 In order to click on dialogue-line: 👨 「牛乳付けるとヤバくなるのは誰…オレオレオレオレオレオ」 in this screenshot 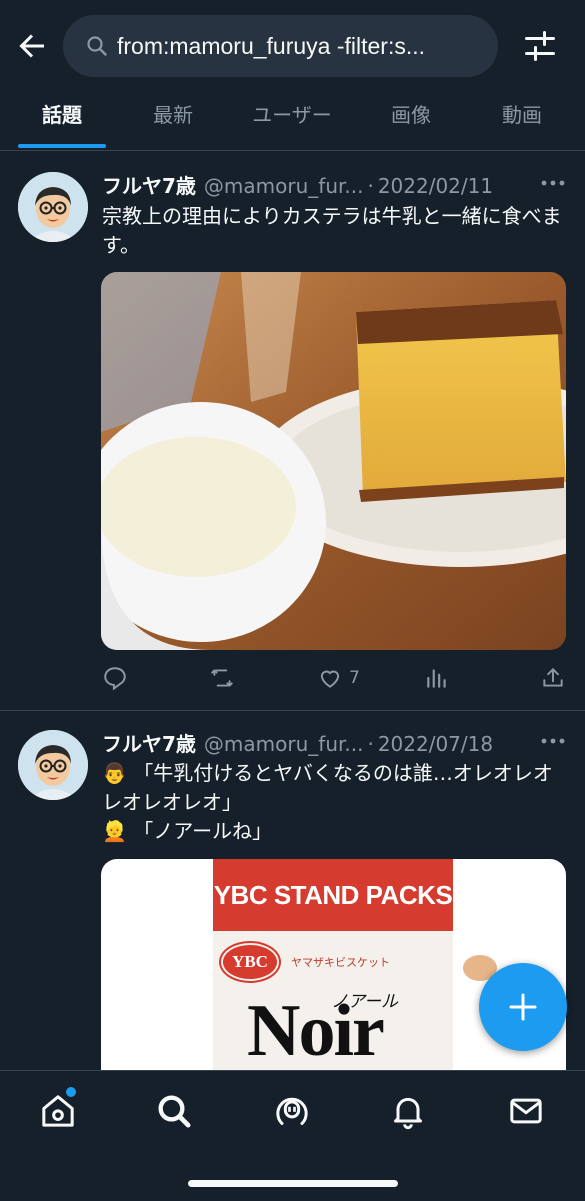, I will do `click(334, 788)`.